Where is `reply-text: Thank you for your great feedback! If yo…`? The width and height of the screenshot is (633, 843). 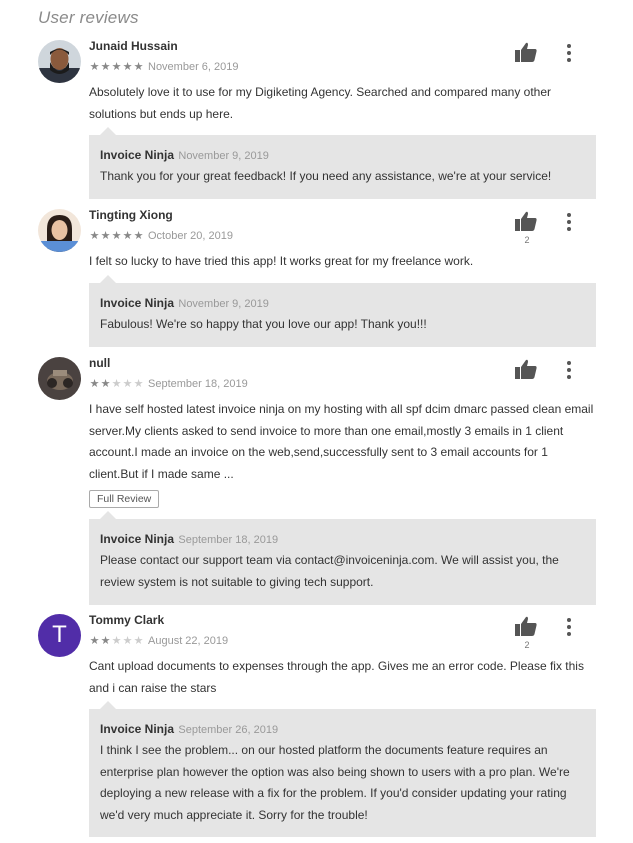
reply-text: Thank you for your great feedback! If yo… is located at coordinates (326, 176).